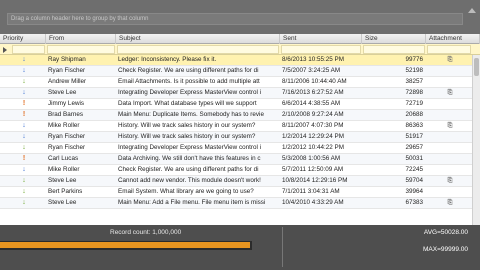 The image size is (480, 270). I want to click on filter-cell-from, so click(81, 49).